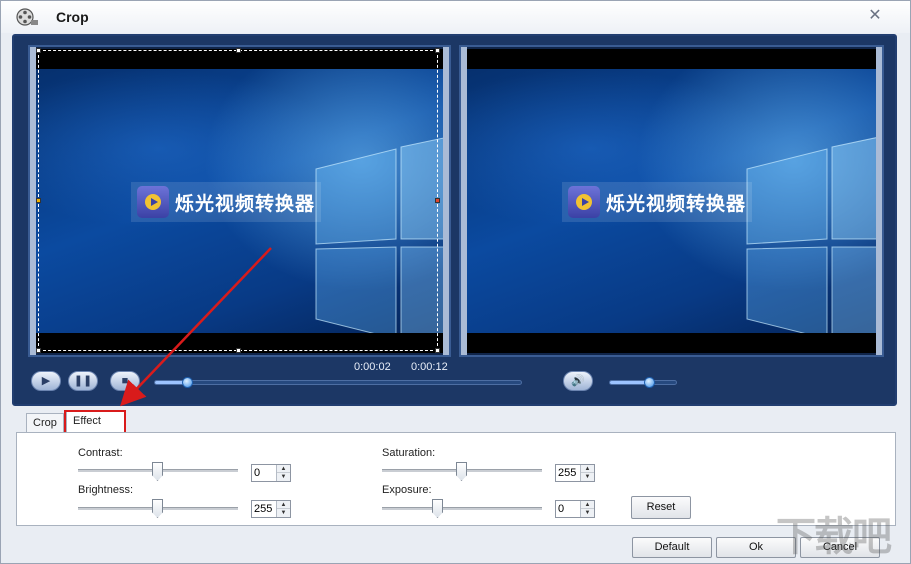  I want to click on crop-handle-right, so click(437, 200).